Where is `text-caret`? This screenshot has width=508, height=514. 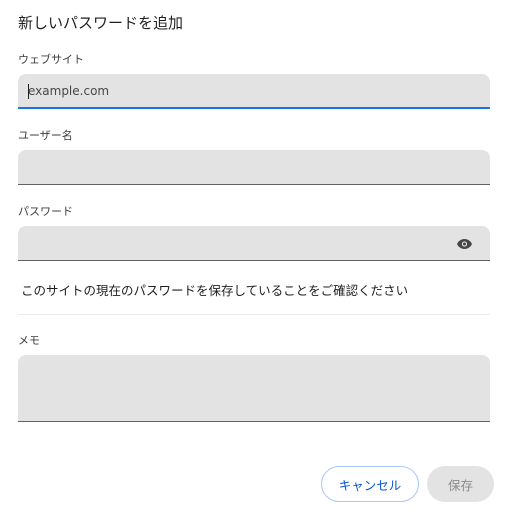 text-caret is located at coordinates (28, 91).